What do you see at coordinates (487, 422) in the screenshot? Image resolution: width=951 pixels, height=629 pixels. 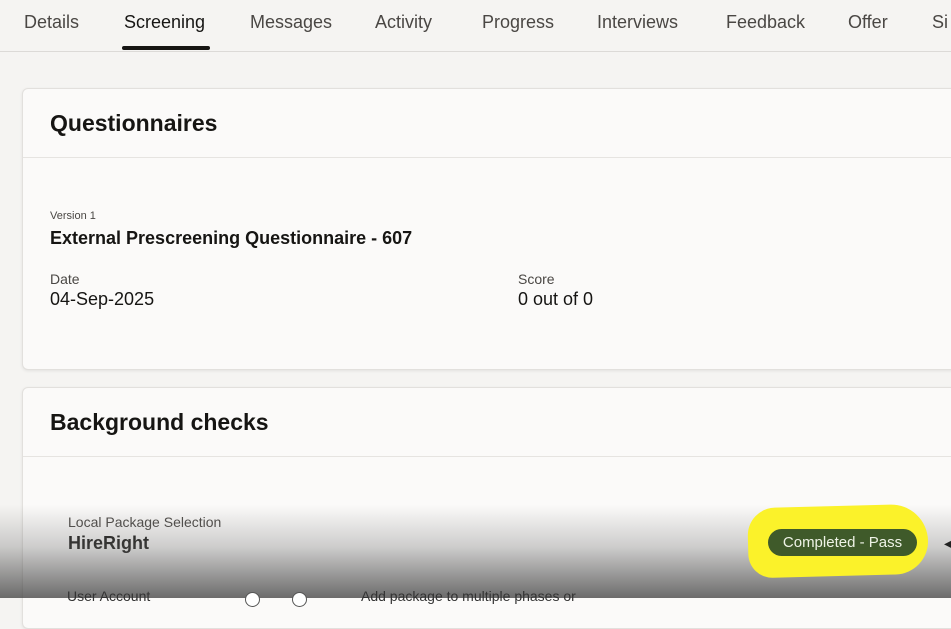 I see `background-checks-header: Background checks` at bounding box center [487, 422].